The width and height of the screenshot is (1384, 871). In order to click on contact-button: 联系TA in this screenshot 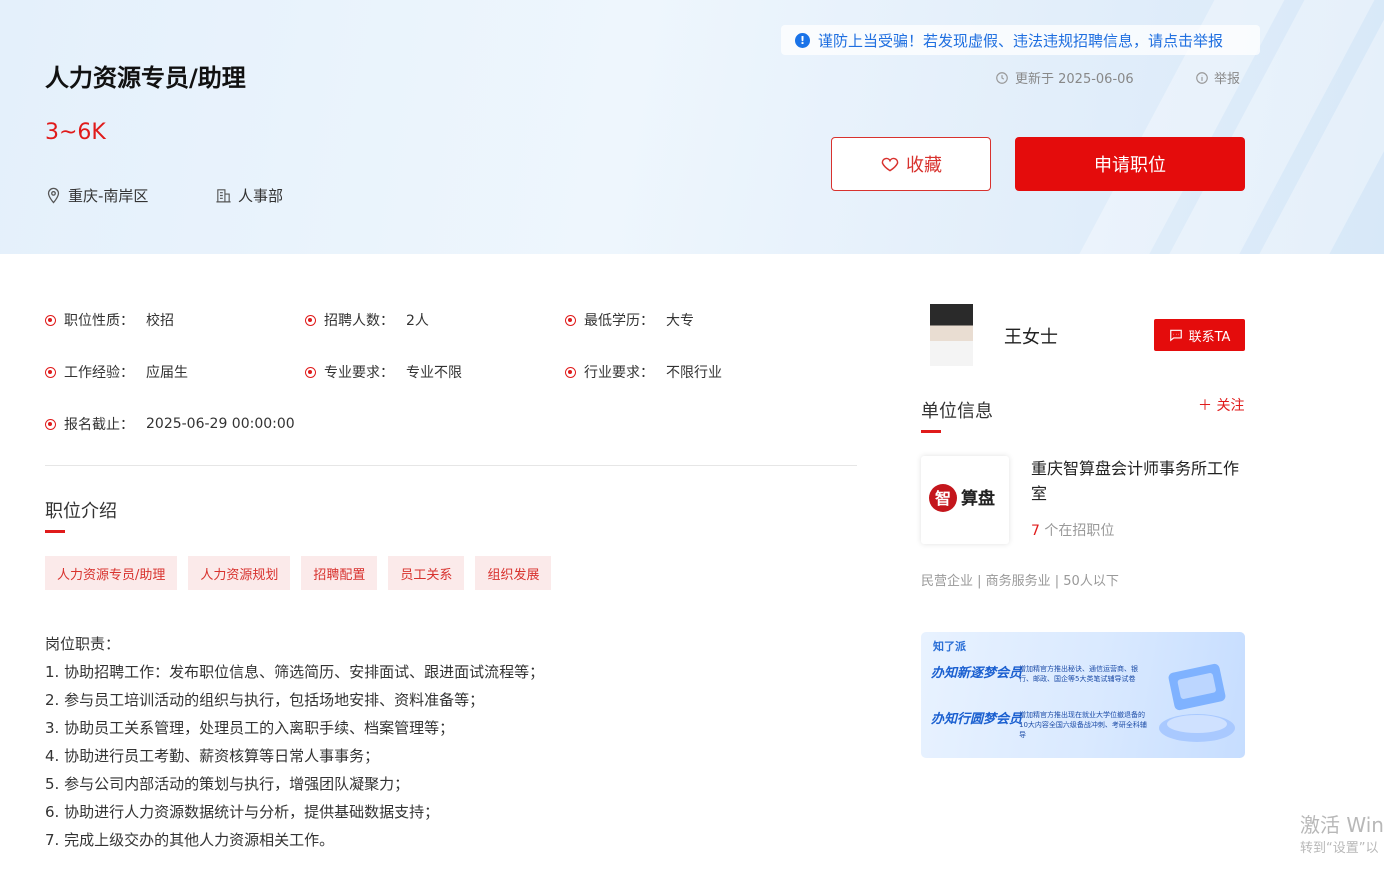, I will do `click(1199, 335)`.